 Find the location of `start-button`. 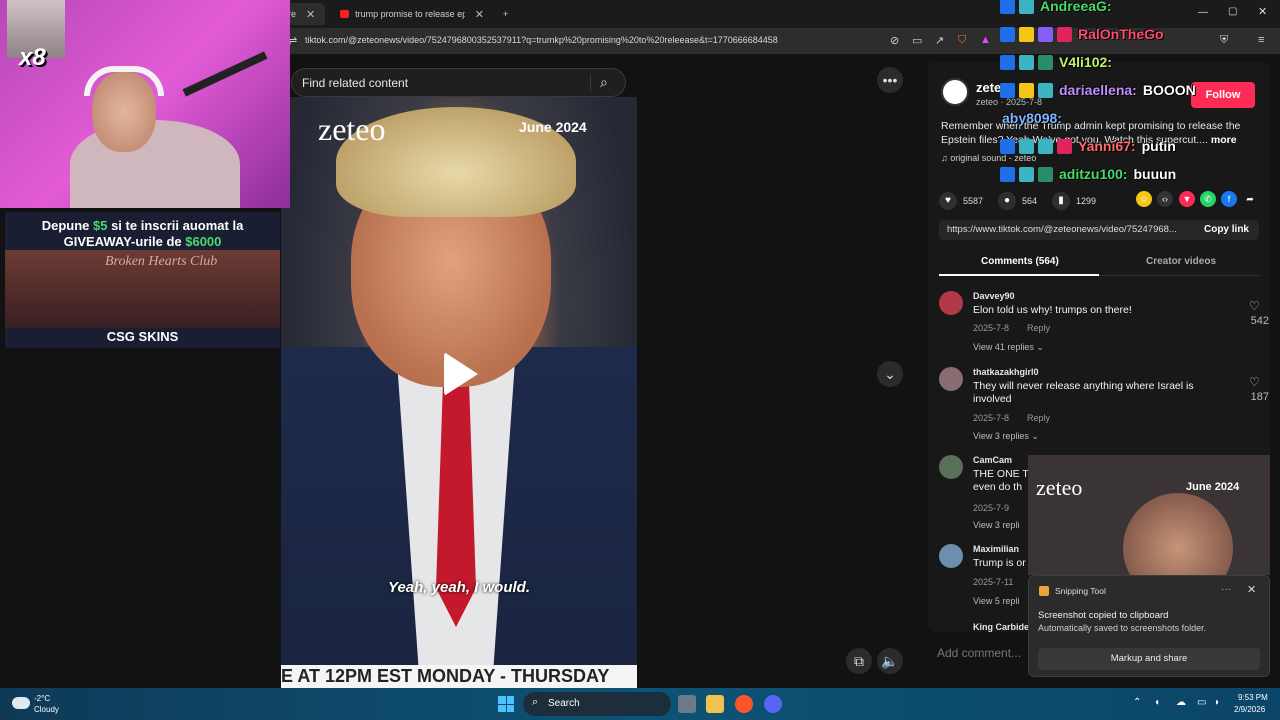

start-button is located at coordinates (506, 704).